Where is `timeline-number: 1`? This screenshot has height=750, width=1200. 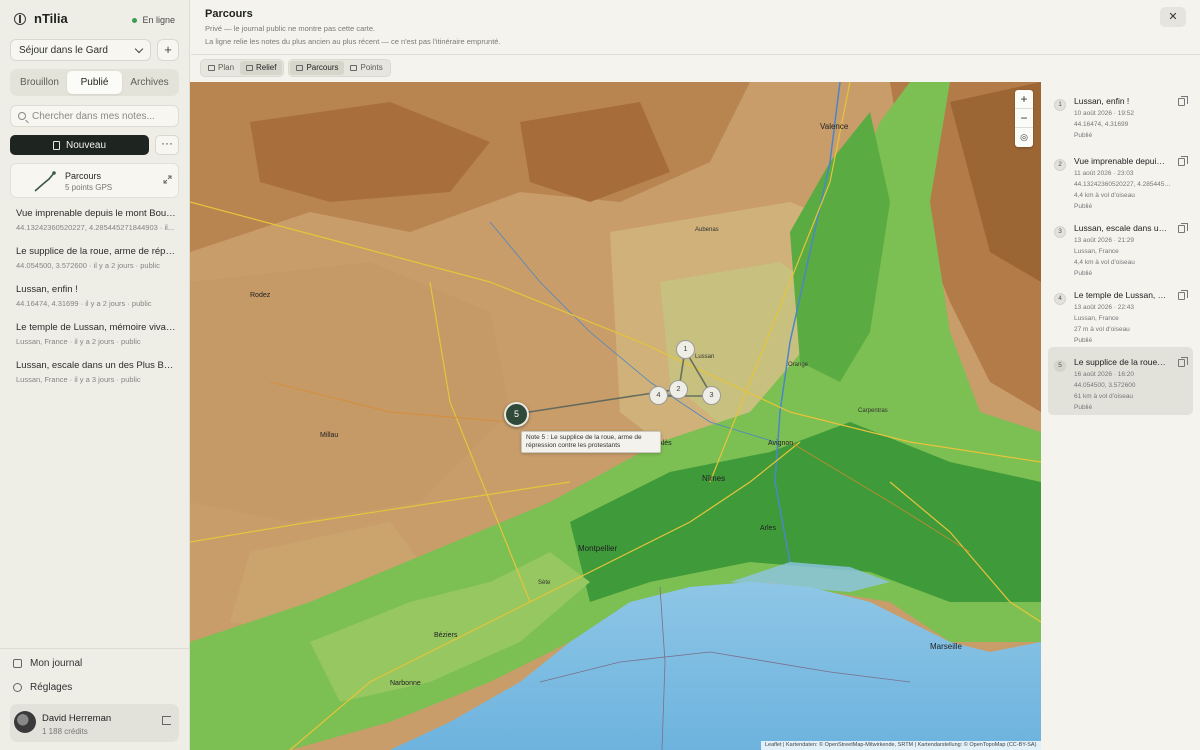 timeline-number: 1 is located at coordinates (1060, 105).